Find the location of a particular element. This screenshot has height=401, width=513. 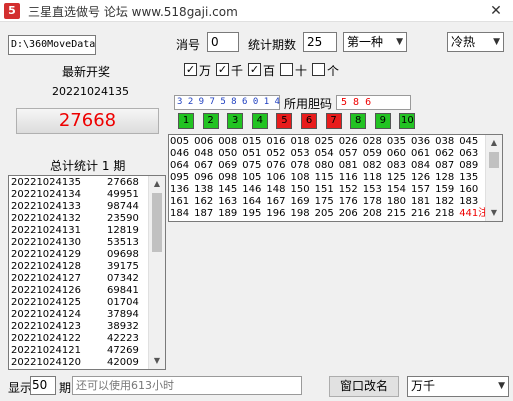

digit-button-2: 2 is located at coordinates (210, 121).